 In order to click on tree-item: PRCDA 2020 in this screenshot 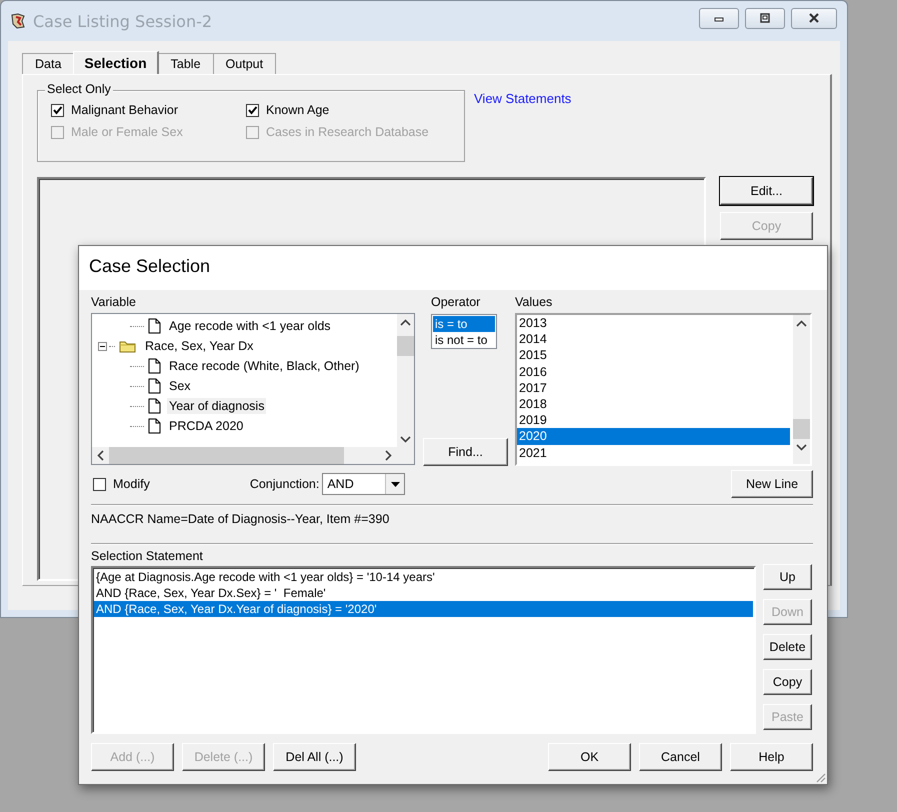, I will do `click(206, 426)`.